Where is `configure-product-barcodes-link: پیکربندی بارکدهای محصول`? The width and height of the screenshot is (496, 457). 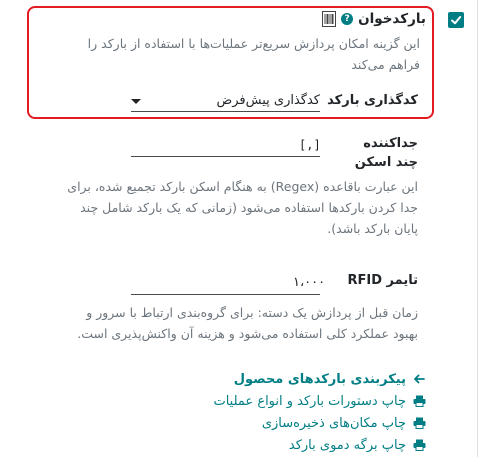
configure-product-barcodes-link: پیکربندی بارکدهای محصول is located at coordinates (266, 379).